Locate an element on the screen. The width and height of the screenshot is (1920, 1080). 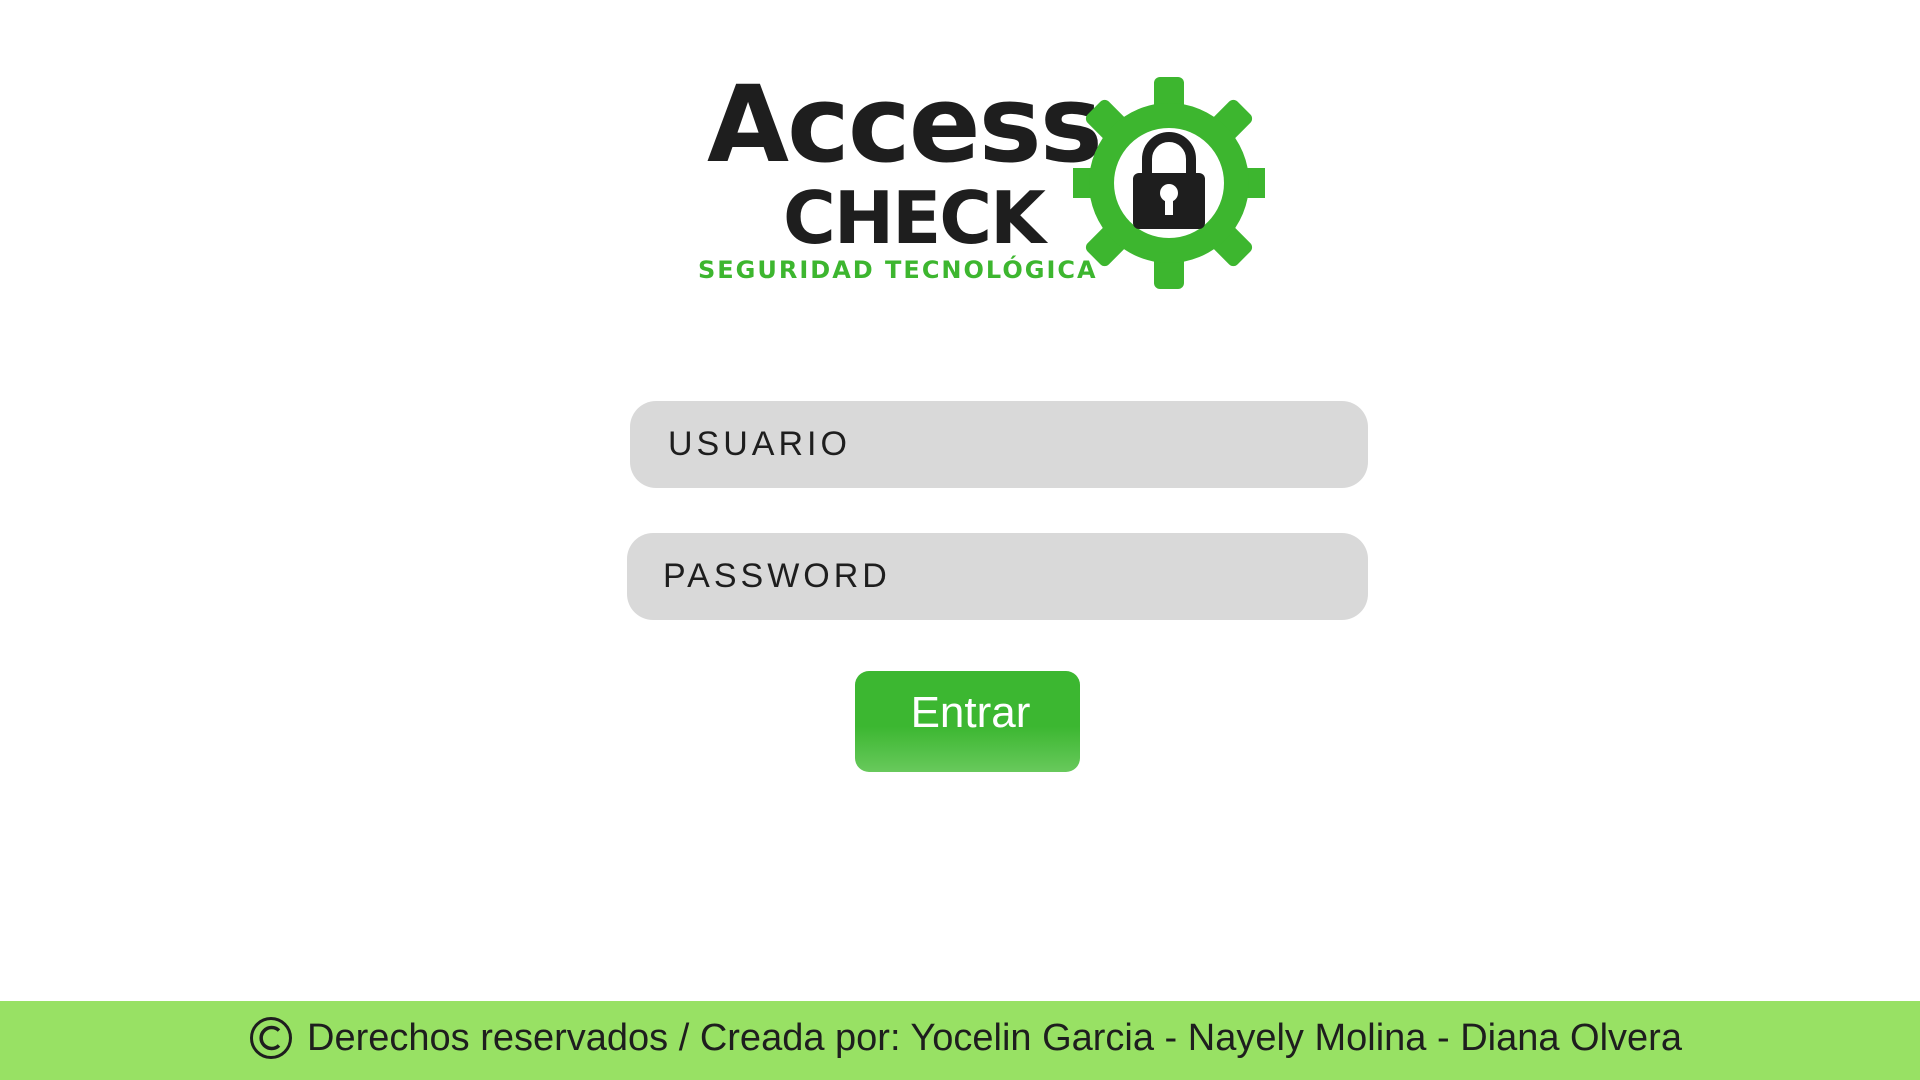
copyright-icon is located at coordinates (271, 1038).